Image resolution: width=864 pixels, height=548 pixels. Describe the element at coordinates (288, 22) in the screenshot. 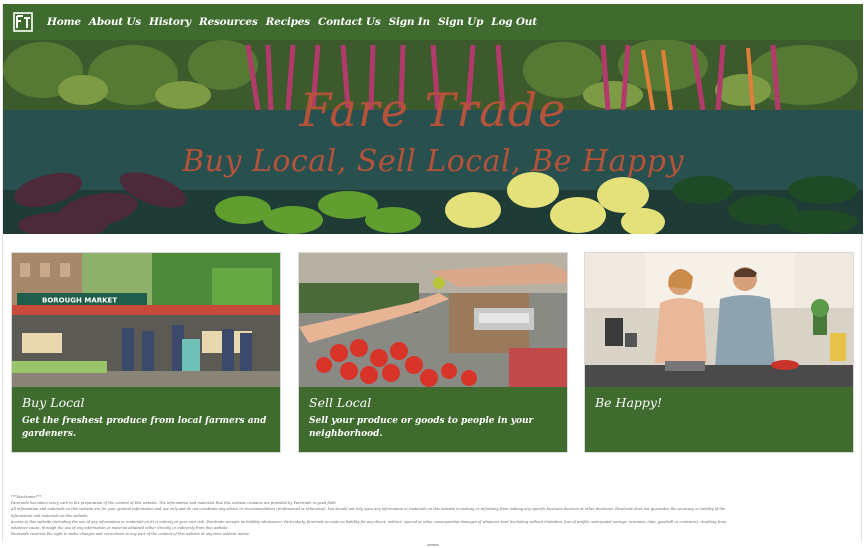

I see `nav-recipes-link: Recipes` at that location.